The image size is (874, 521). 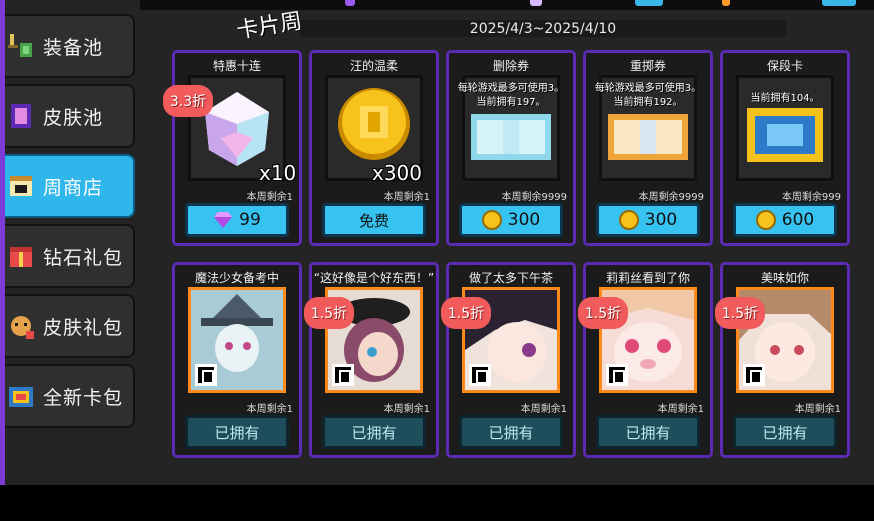 What do you see at coordinates (511, 148) in the screenshot?
I see `shop-card-delete-ticket: 删除券 每轮游戏最多可使用3。 当前拥有197。 本周剩余9999 300` at bounding box center [511, 148].